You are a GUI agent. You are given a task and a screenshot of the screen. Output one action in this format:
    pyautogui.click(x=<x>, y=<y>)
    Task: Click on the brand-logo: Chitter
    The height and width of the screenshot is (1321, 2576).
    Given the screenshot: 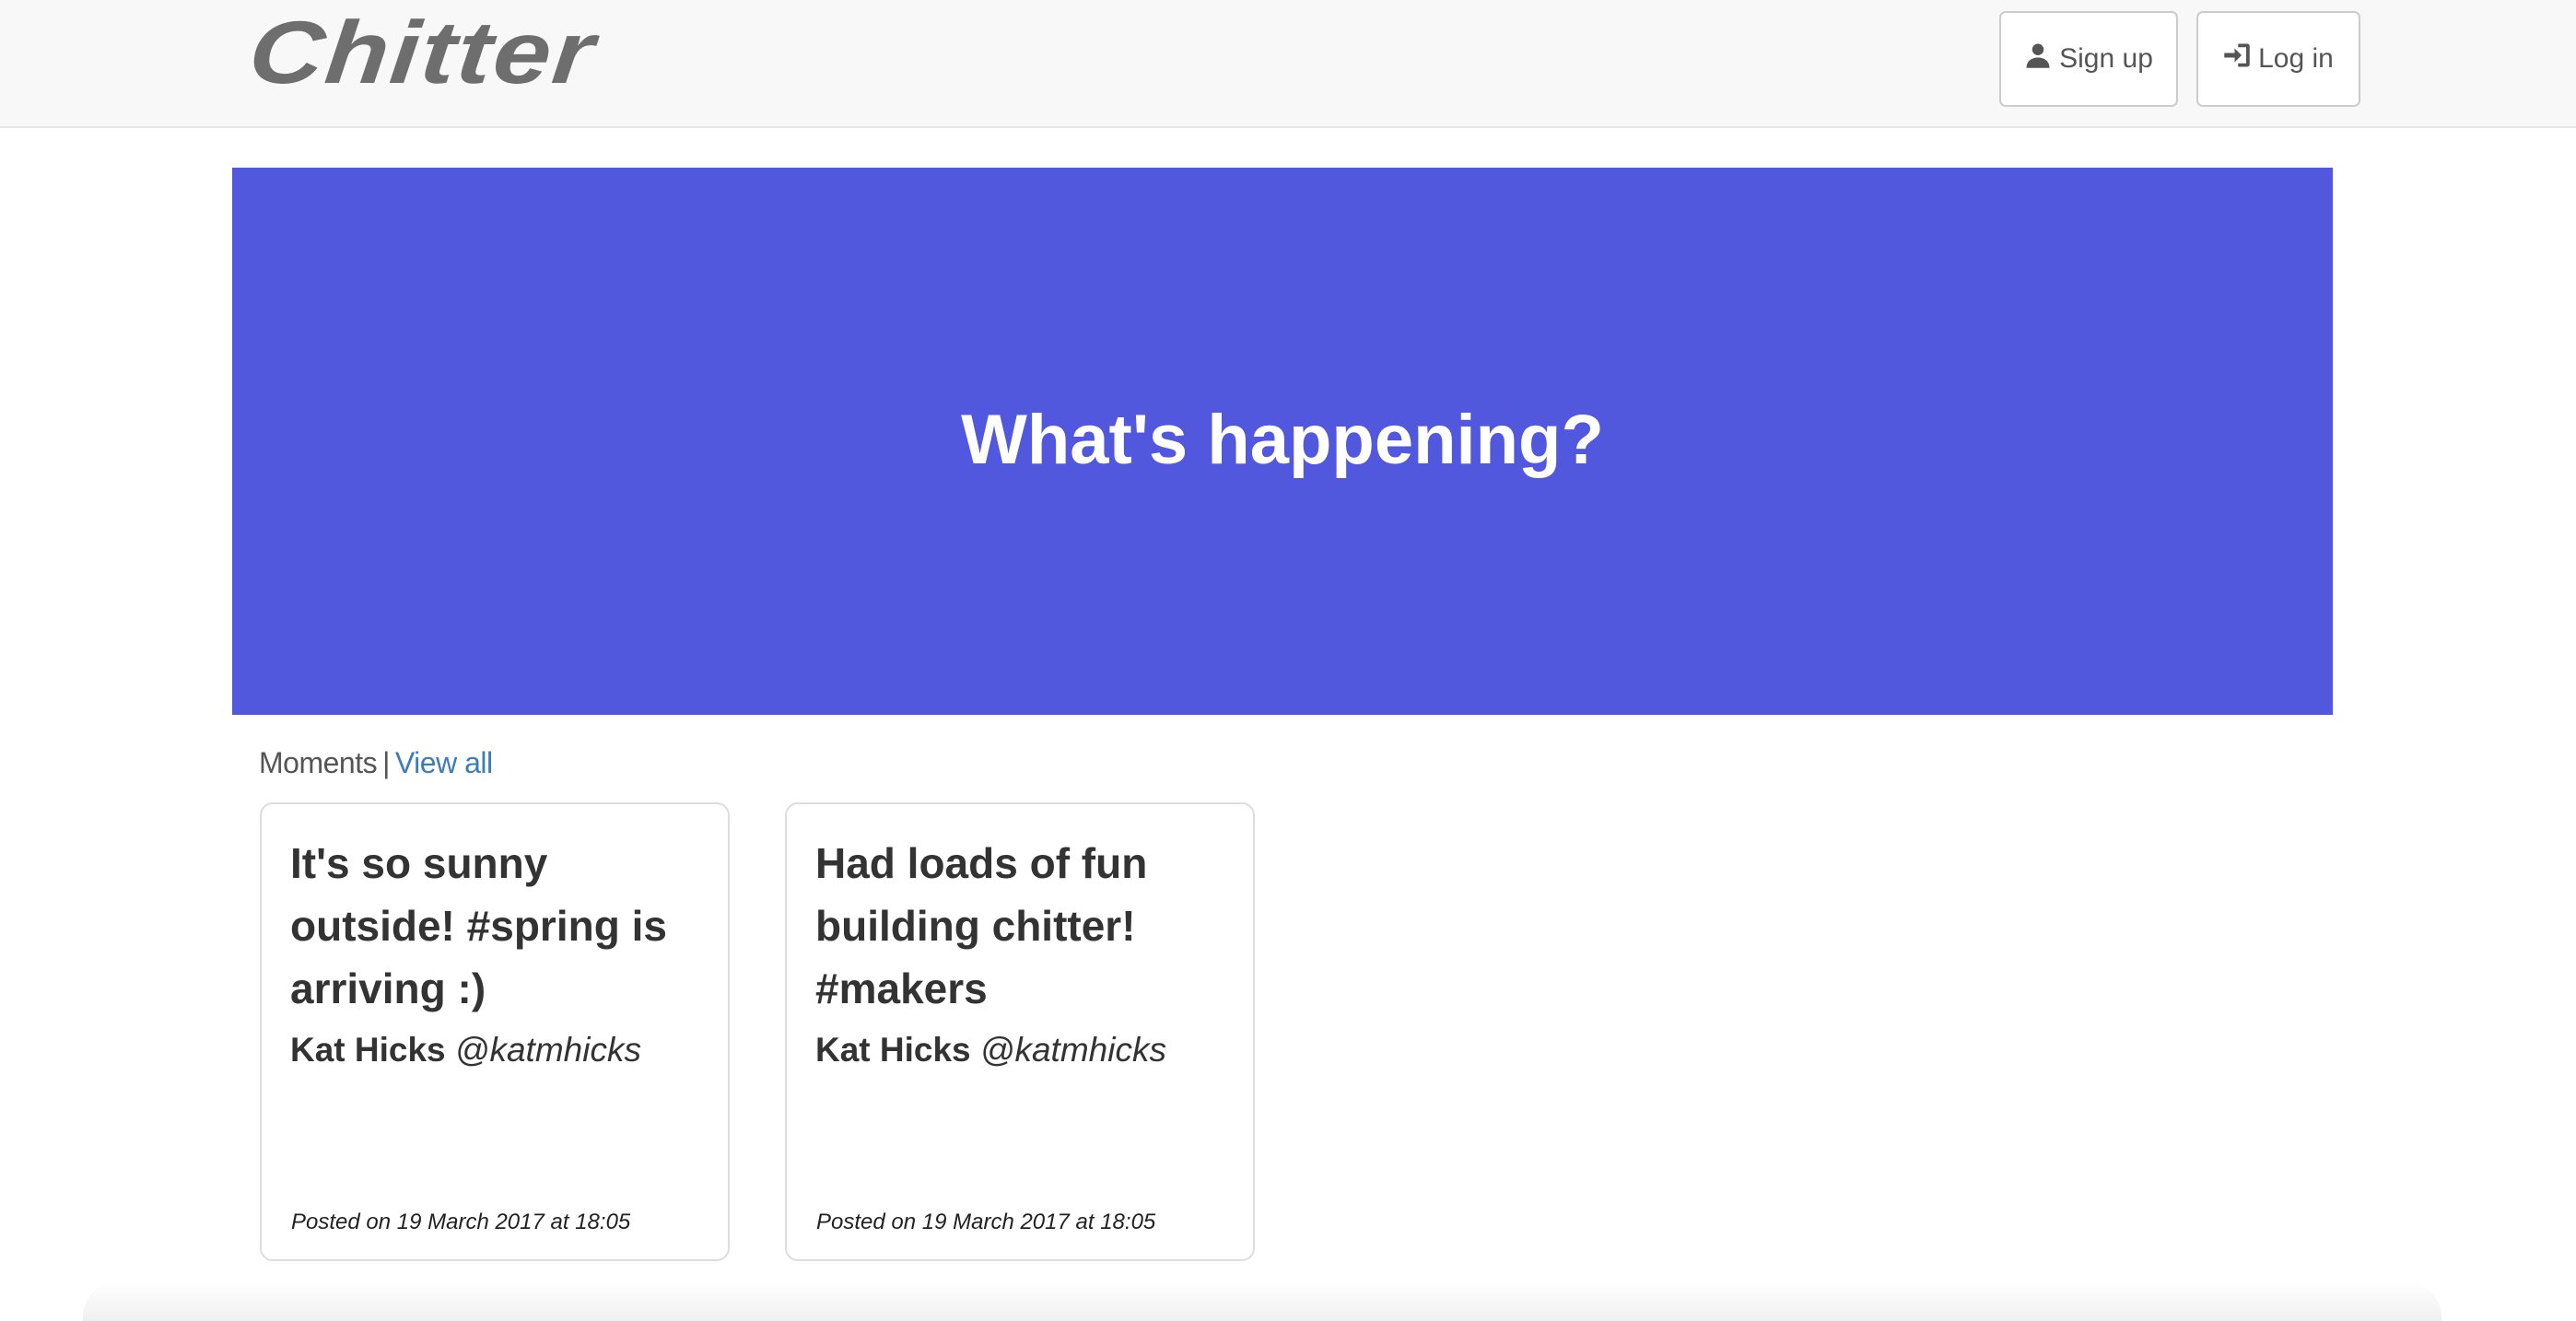 What is the action you would take?
    pyautogui.click(x=422, y=52)
    